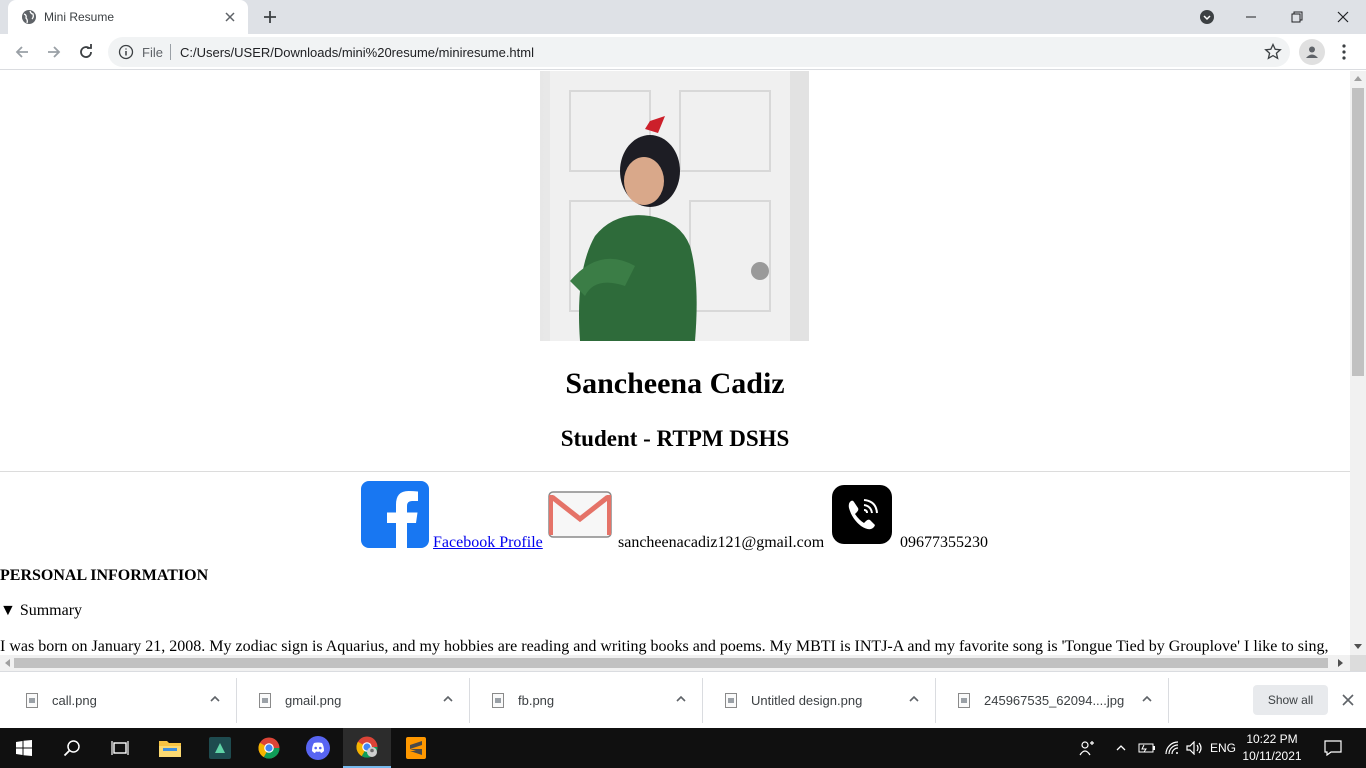 Image resolution: width=1366 pixels, height=768 pixels. What do you see at coordinates (683, 748) in the screenshot?
I see `windows-taskbar: ENG 10:22 PM 10/11/2021` at bounding box center [683, 748].